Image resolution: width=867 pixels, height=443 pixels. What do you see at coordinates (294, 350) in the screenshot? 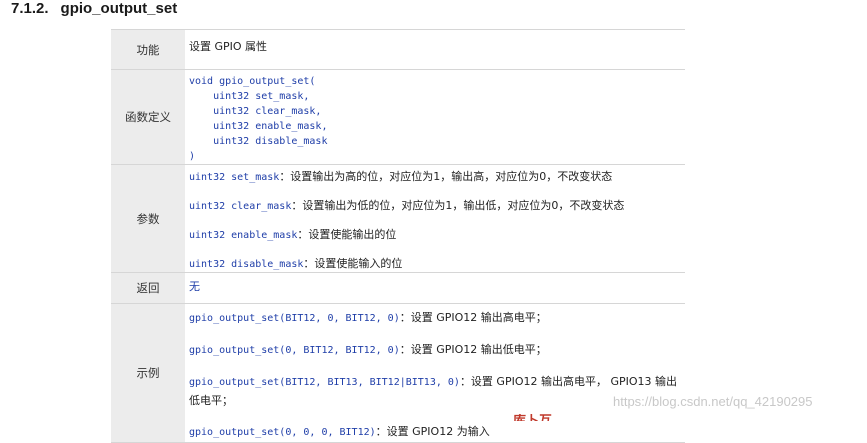
I see `example-code: gpio_output_set(0, BIT12, BIT12, 0)` at bounding box center [294, 350].